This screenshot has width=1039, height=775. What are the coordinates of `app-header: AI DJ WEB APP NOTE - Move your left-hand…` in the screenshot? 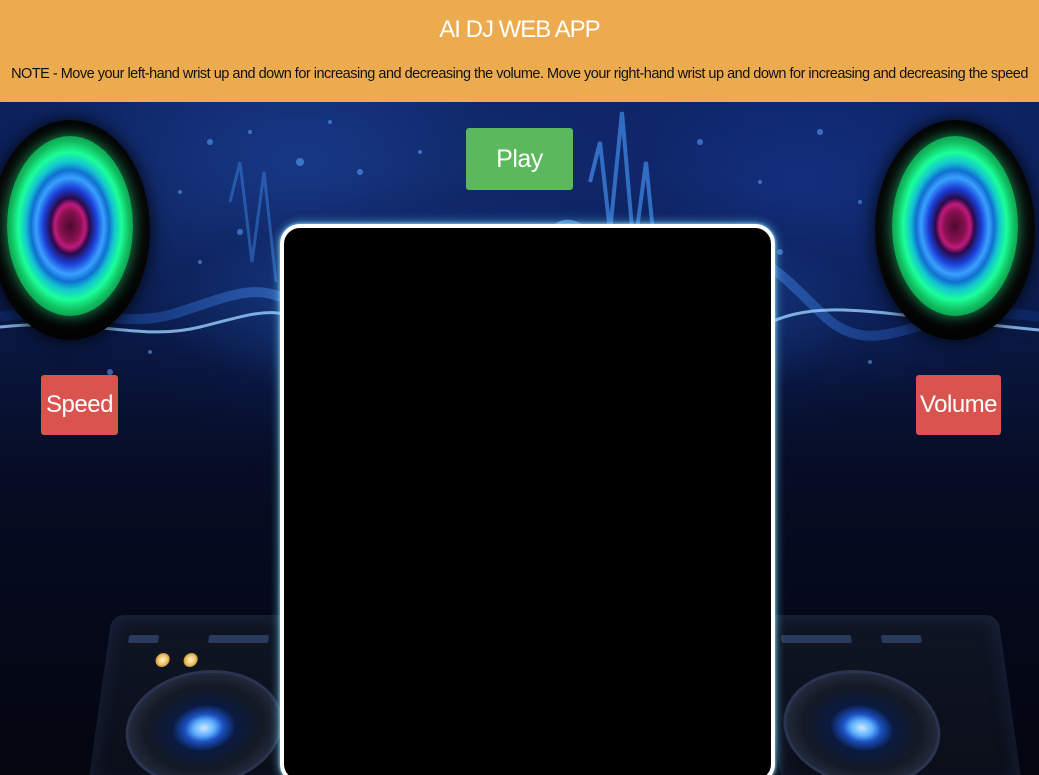 It's located at (519, 51).